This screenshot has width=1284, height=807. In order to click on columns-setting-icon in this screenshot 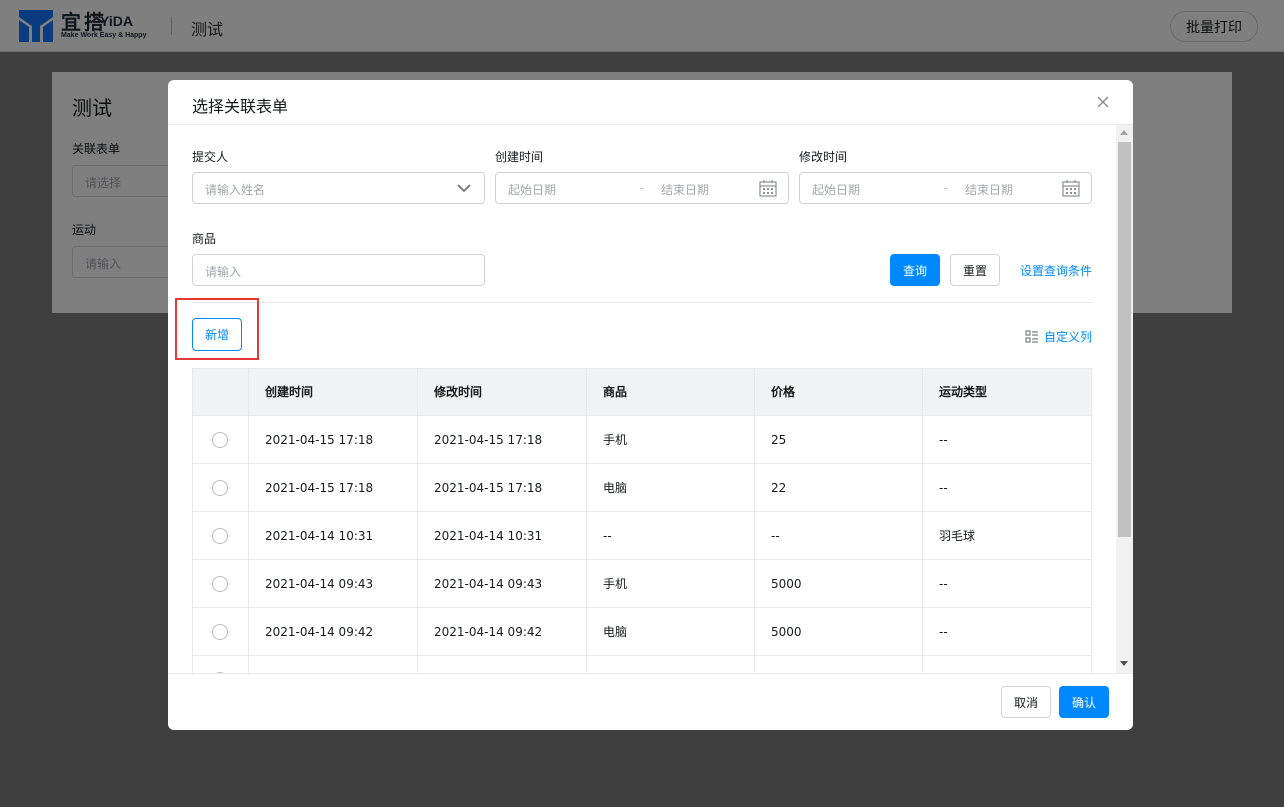, I will do `click(1031, 336)`.